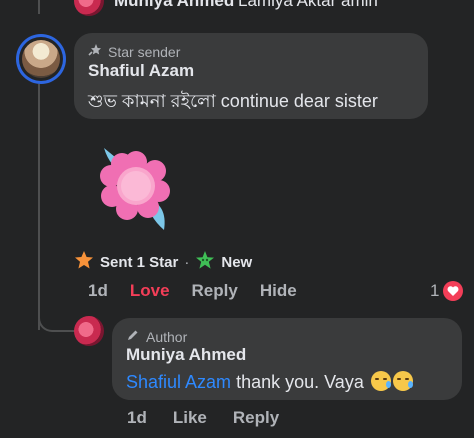 Image resolution: width=474 pixels, height=438 pixels. Describe the element at coordinates (39, 207) in the screenshot. I see `thread-line` at that location.